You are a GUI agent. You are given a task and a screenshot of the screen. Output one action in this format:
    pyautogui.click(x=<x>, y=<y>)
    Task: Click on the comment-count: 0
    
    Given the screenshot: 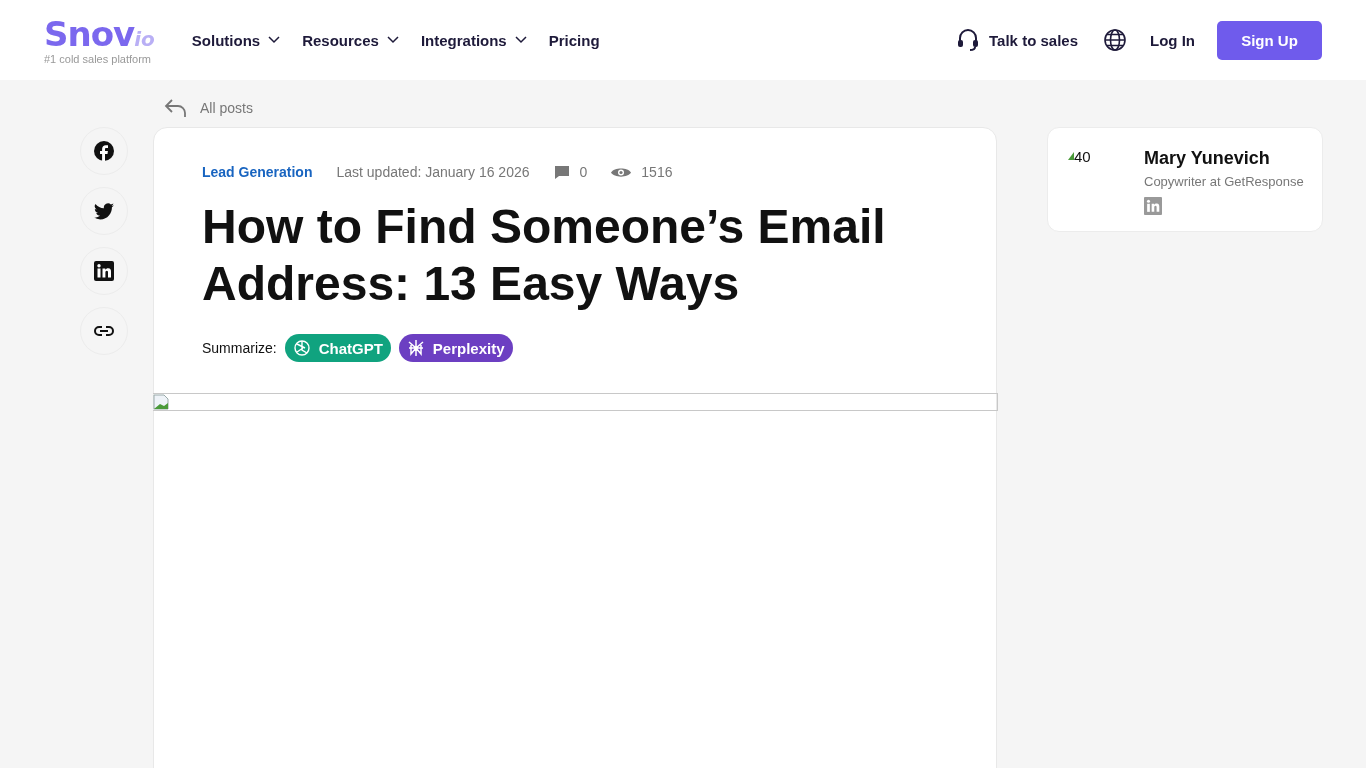 What is the action you would take?
    pyautogui.click(x=583, y=172)
    